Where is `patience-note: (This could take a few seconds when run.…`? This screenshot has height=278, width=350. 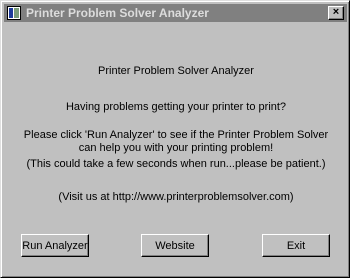 patience-note: (This could take a few seconds when run.… is located at coordinates (176, 164).